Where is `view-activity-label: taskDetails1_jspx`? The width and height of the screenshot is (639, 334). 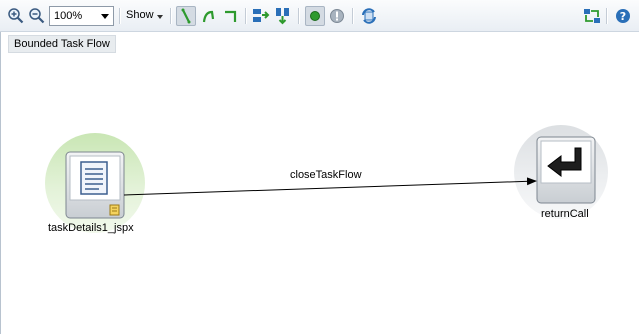
view-activity-label: taskDetails1_jspx is located at coordinates (91, 228).